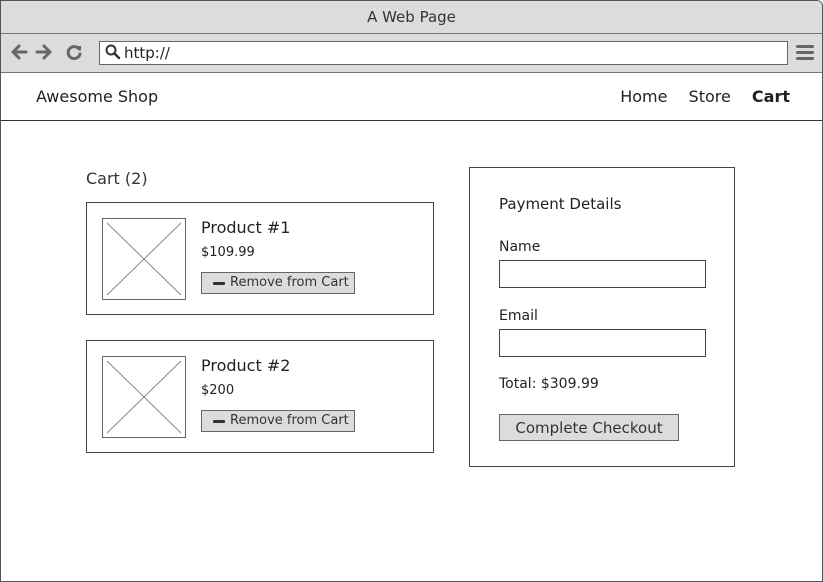  I want to click on nav-link-cart: Cart, so click(771, 96).